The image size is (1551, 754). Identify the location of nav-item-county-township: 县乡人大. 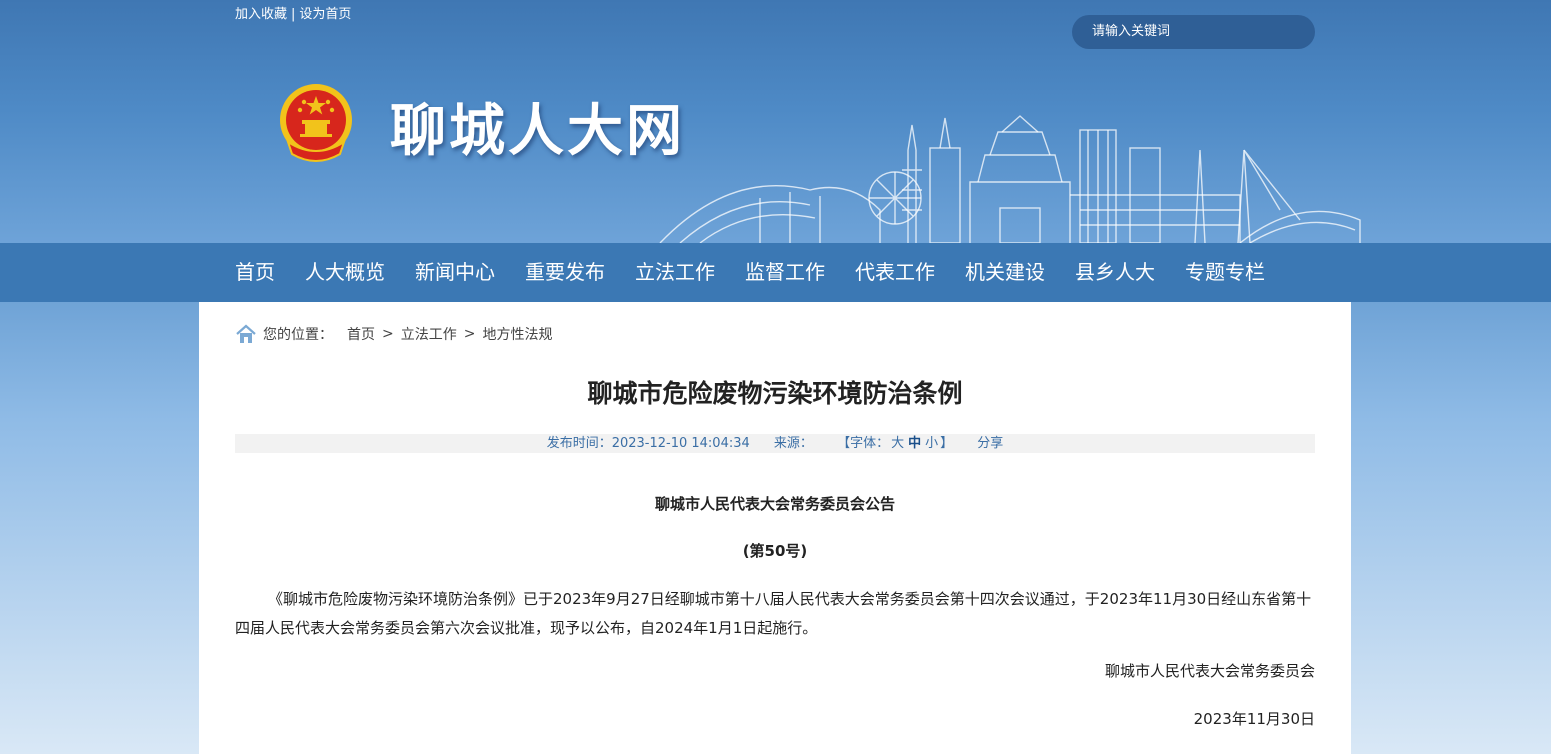
(1115, 272).